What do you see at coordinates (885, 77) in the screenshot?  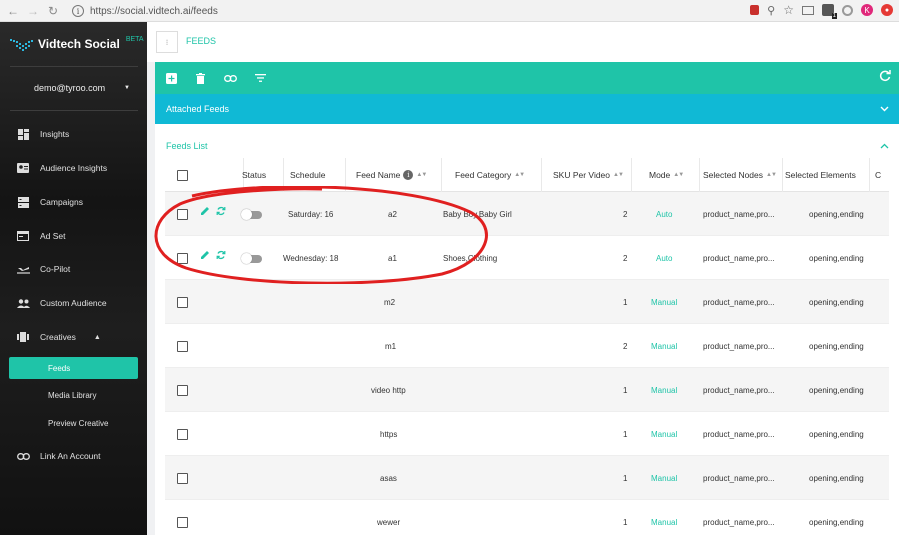 I see `refresh-button` at bounding box center [885, 77].